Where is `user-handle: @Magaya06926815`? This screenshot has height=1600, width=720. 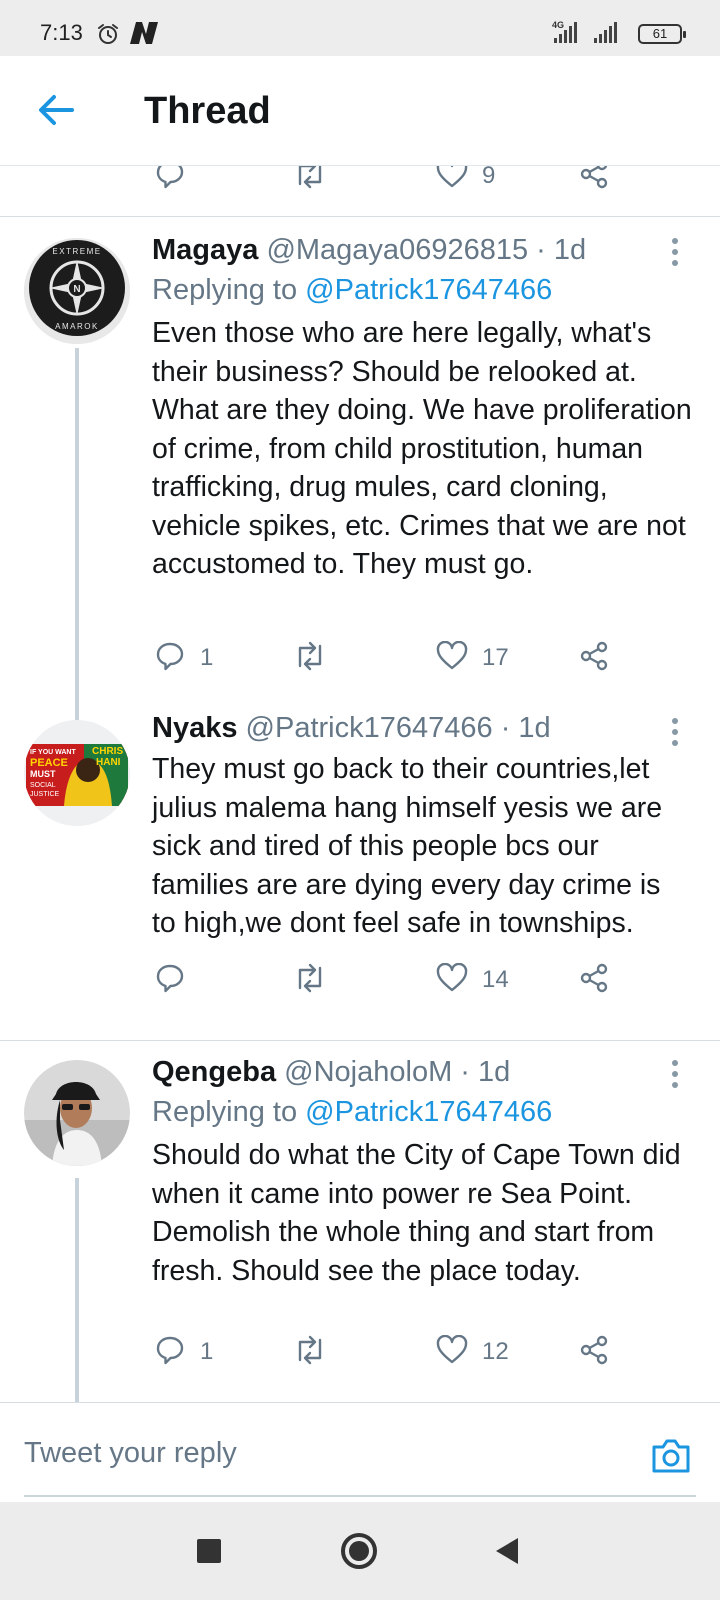 user-handle: @Magaya06926815 is located at coordinates (397, 250).